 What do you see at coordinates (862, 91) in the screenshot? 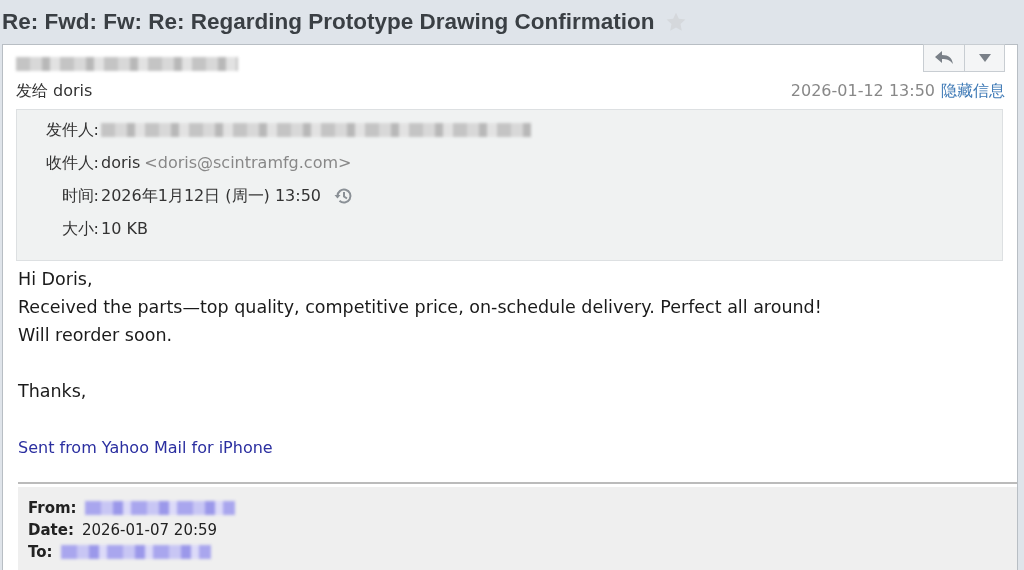
I see `email-date: 2026-01-12 13:50` at bounding box center [862, 91].